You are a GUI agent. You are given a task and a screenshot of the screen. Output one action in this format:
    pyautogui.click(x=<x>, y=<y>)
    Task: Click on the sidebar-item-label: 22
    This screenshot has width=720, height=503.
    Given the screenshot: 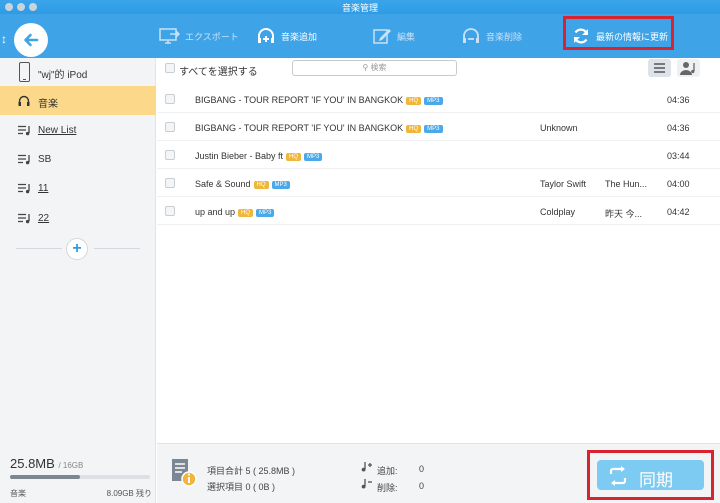 What is the action you would take?
    pyautogui.click(x=44, y=218)
    